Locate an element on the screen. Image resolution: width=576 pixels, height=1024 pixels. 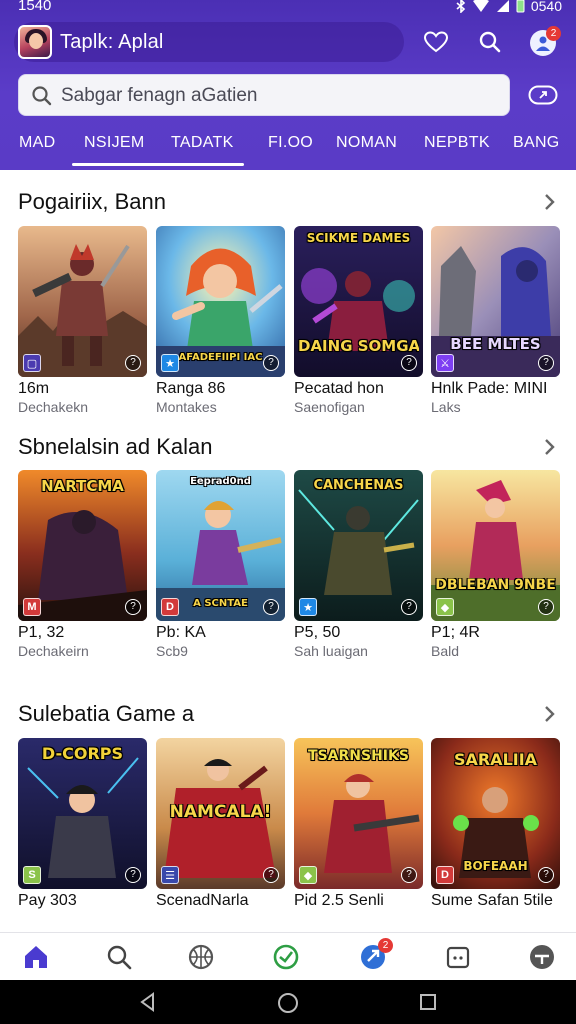
search-field-icon is located at coordinates (42, 96).